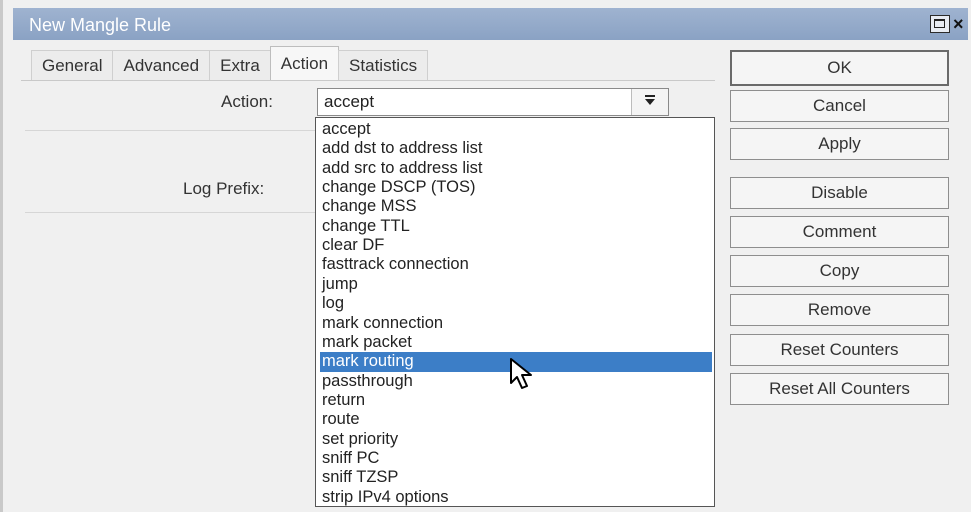  I want to click on dropdown-option: set priority, so click(516, 439).